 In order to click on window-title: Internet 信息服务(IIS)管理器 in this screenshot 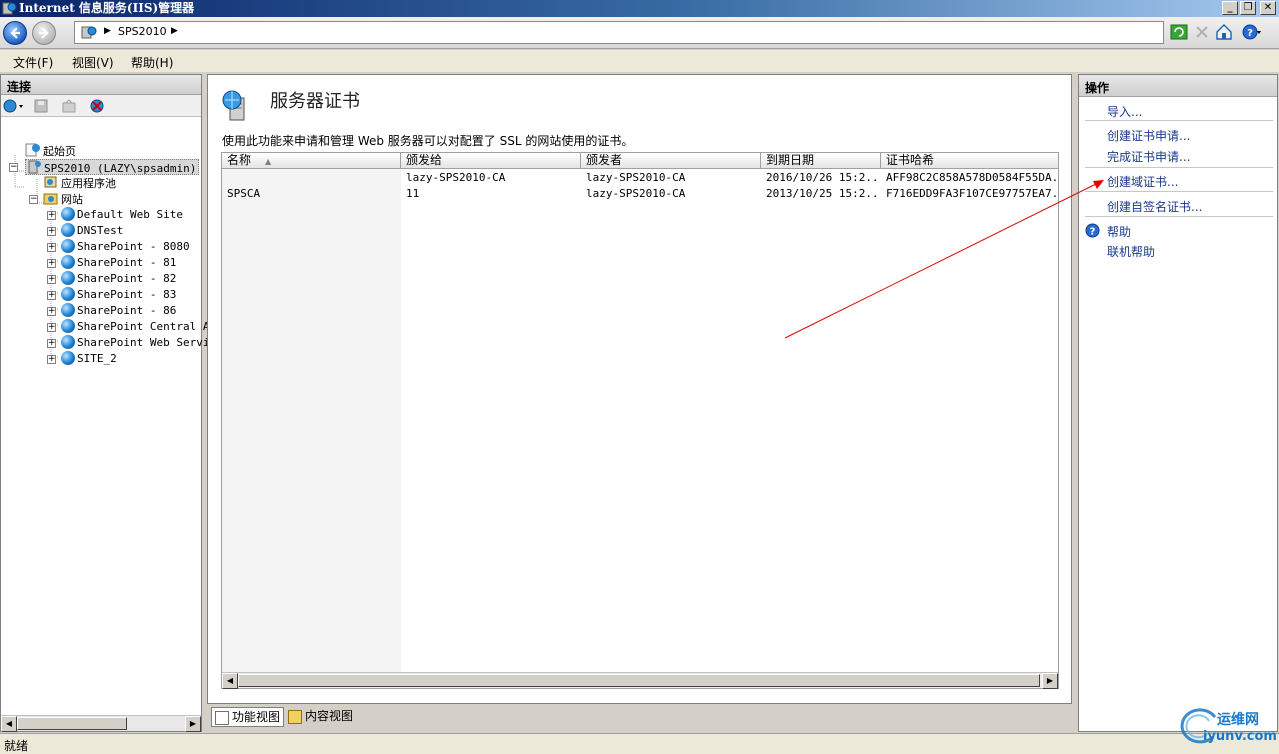, I will do `click(107, 8)`.